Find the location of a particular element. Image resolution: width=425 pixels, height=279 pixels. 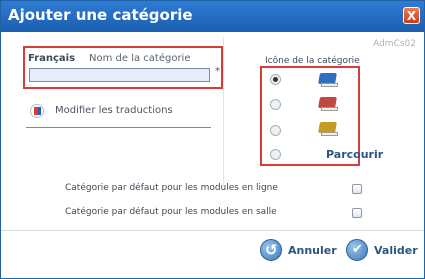

footer-divider is located at coordinates (212, 230).